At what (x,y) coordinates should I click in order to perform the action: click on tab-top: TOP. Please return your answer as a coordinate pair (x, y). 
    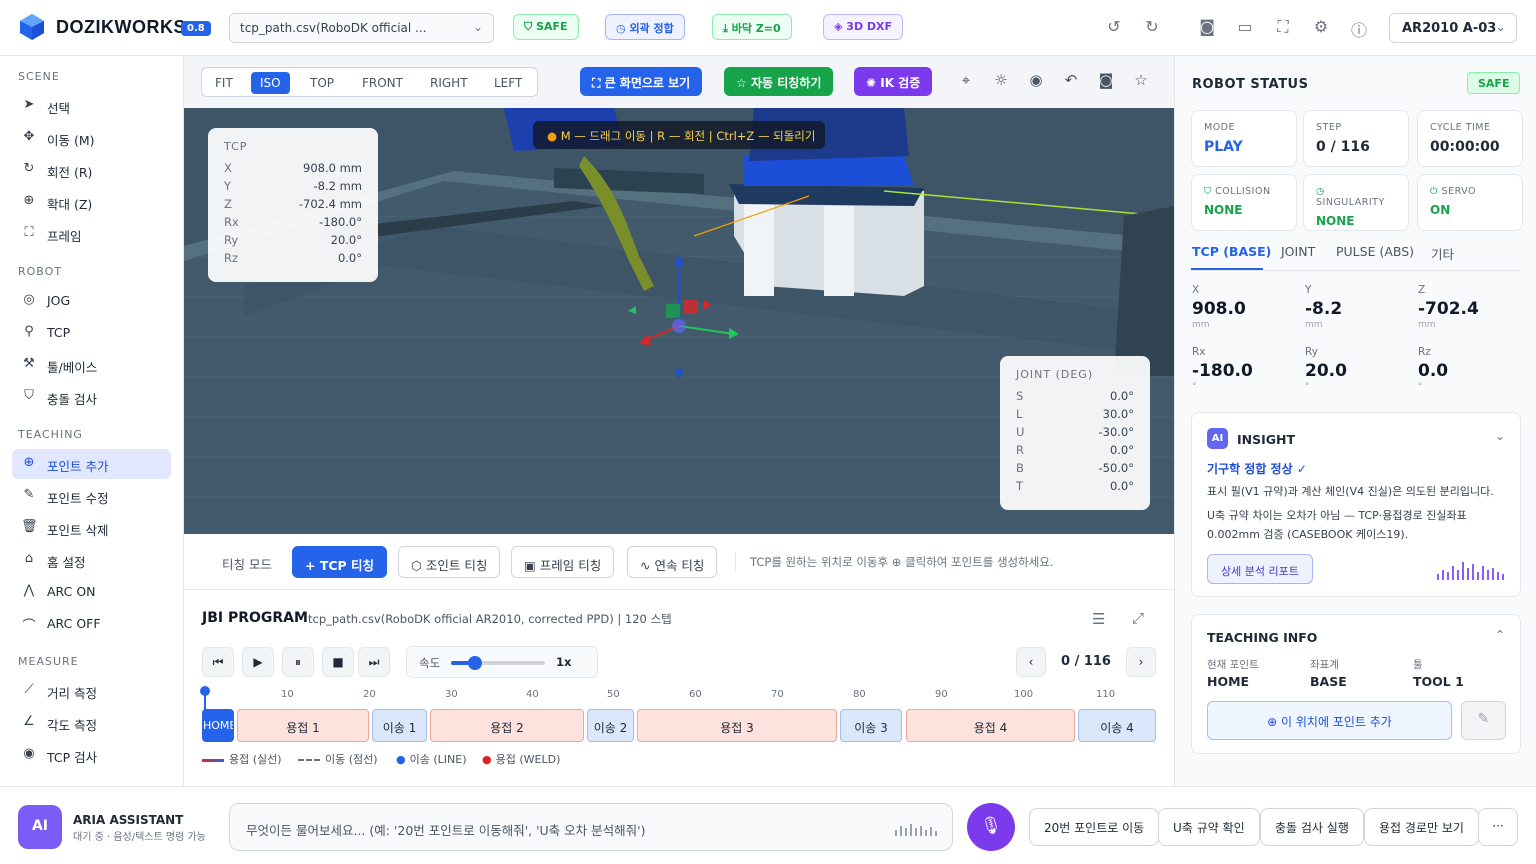
    Looking at the image, I should click on (322, 83).